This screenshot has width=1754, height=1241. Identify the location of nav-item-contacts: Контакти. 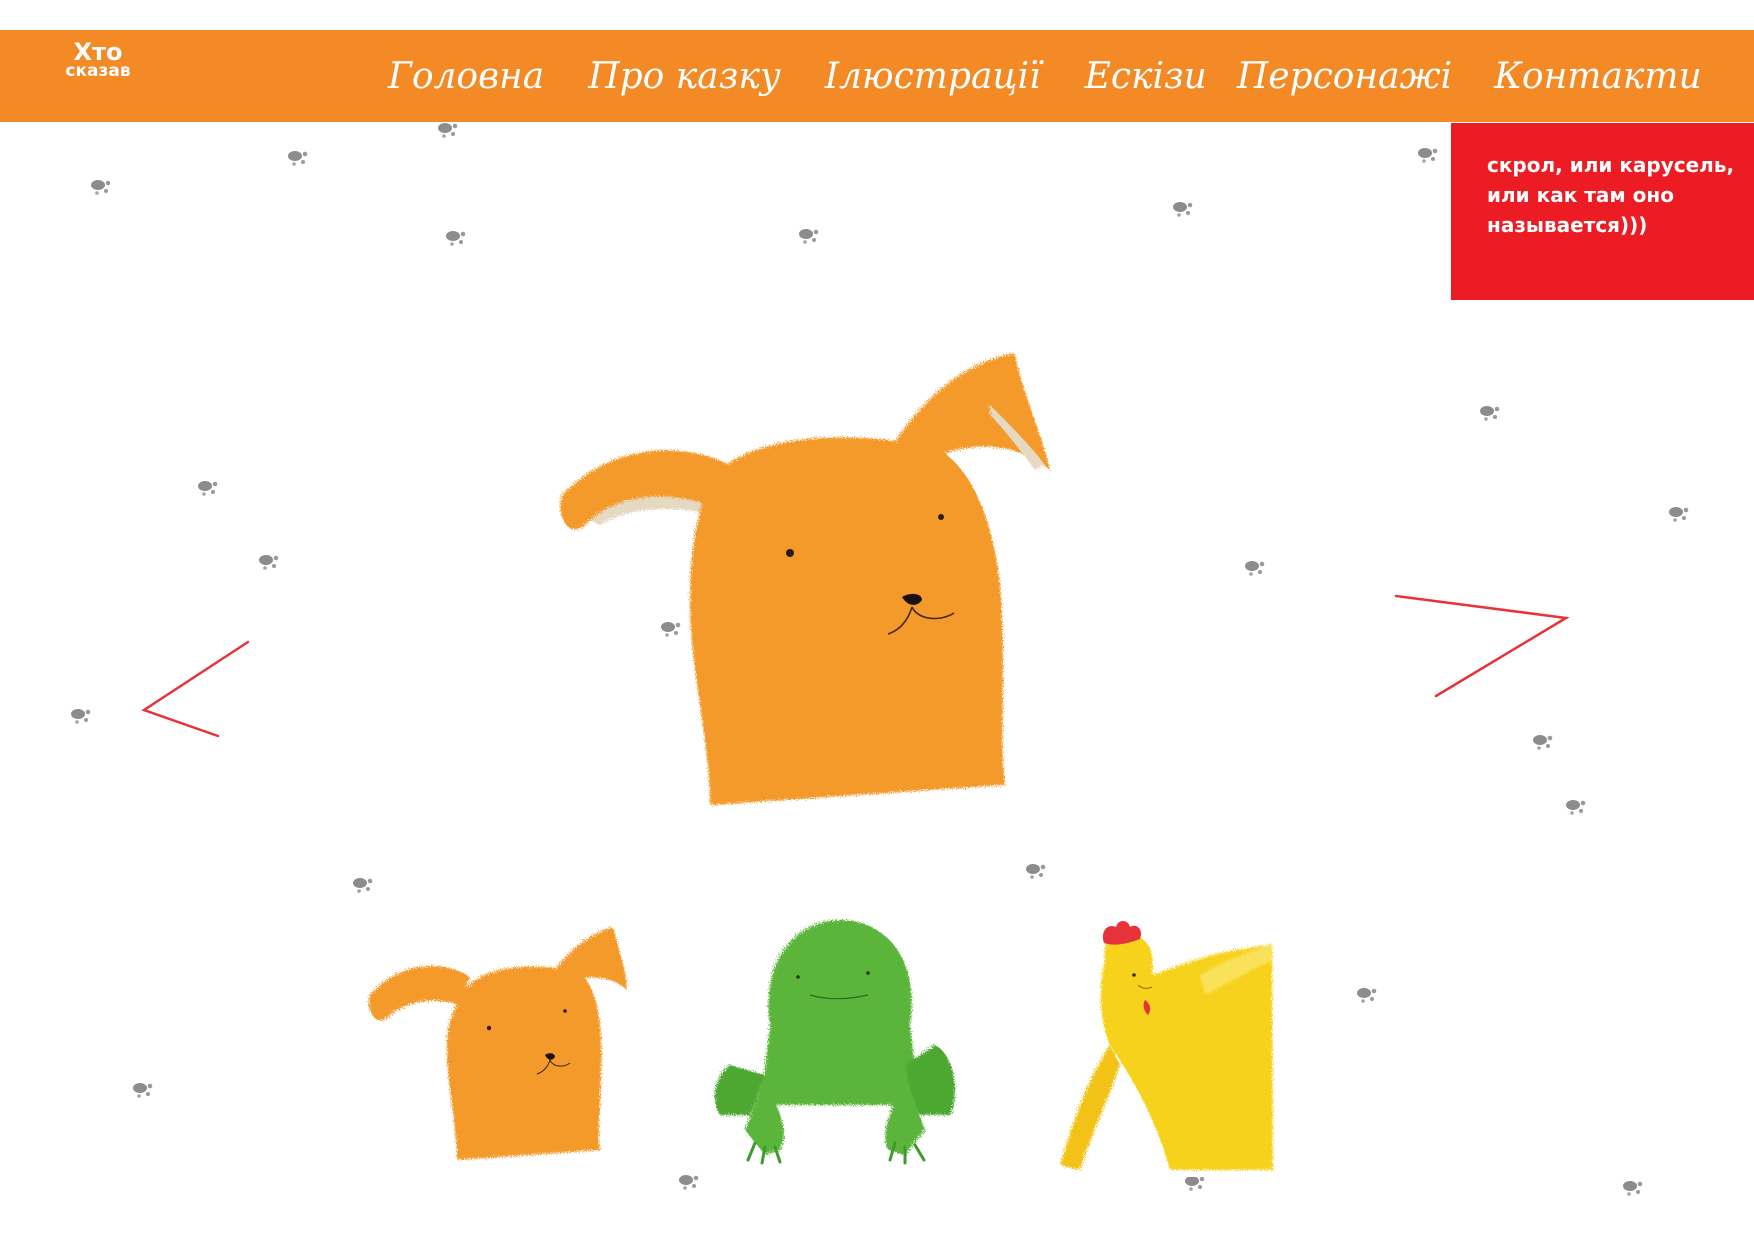
(1598, 76).